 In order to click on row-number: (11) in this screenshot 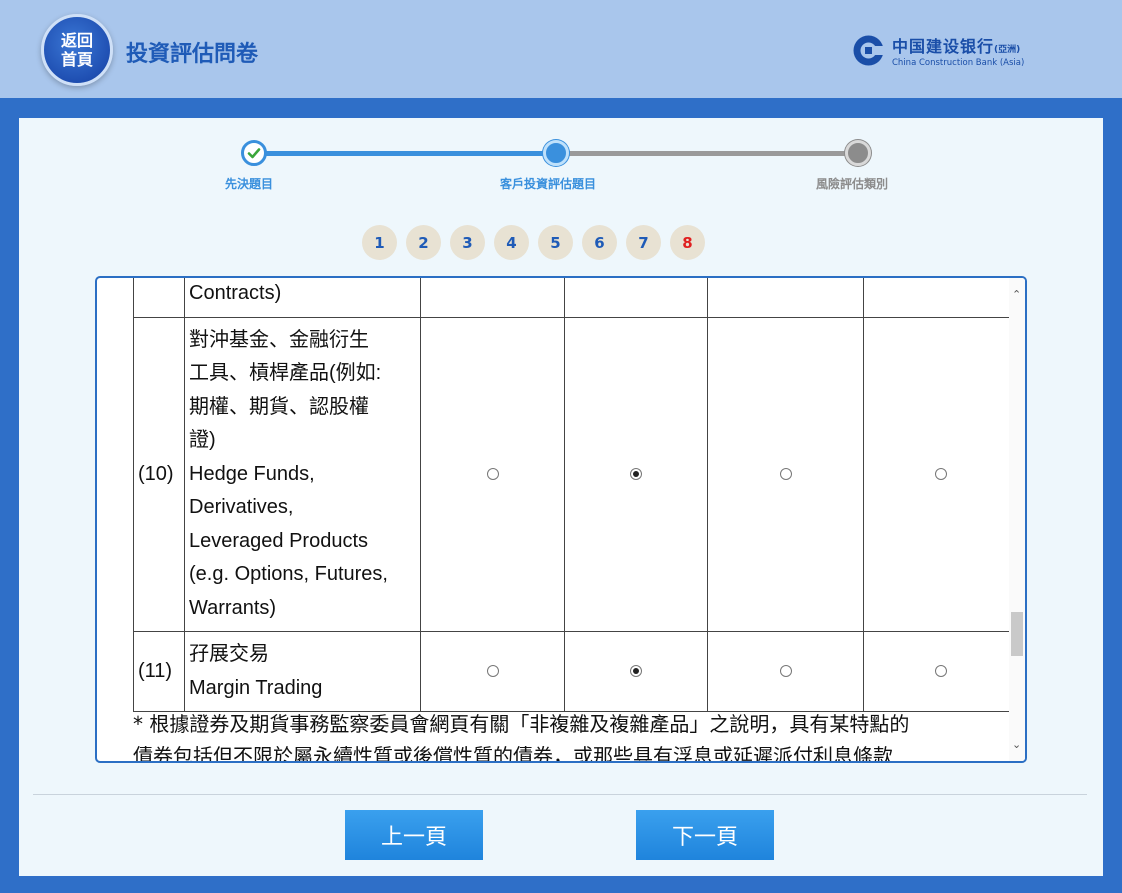, I will do `click(159, 671)`.